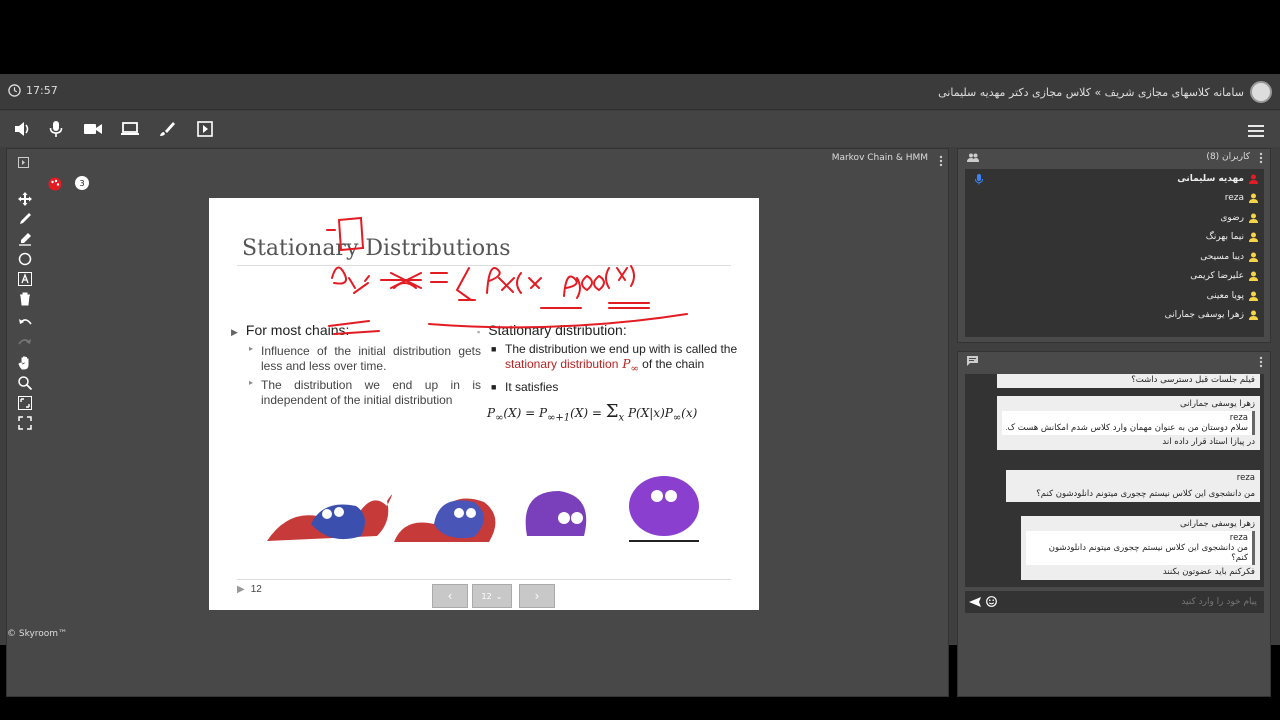 This screenshot has height=720, width=1280. What do you see at coordinates (25, 259) in the screenshot?
I see `circle-tool-icon` at bounding box center [25, 259].